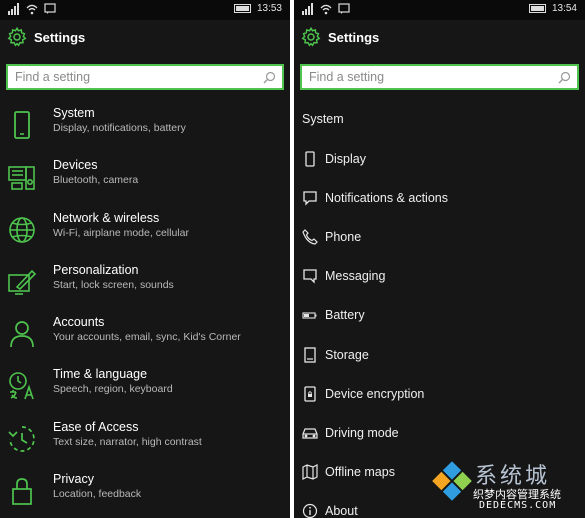 Image resolution: width=585 pixels, height=518 pixels. Describe the element at coordinates (22, 125) in the screenshot. I see `phone-icon` at that location.